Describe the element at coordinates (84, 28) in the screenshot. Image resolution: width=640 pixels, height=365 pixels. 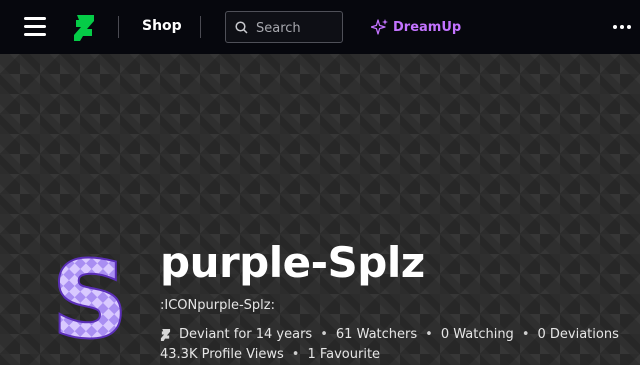
I see `deviantart-logo-icon` at that location.